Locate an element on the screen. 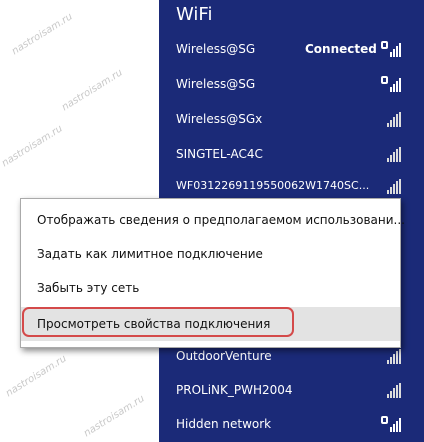  network-item: Wireless@SGx is located at coordinates (291, 120).